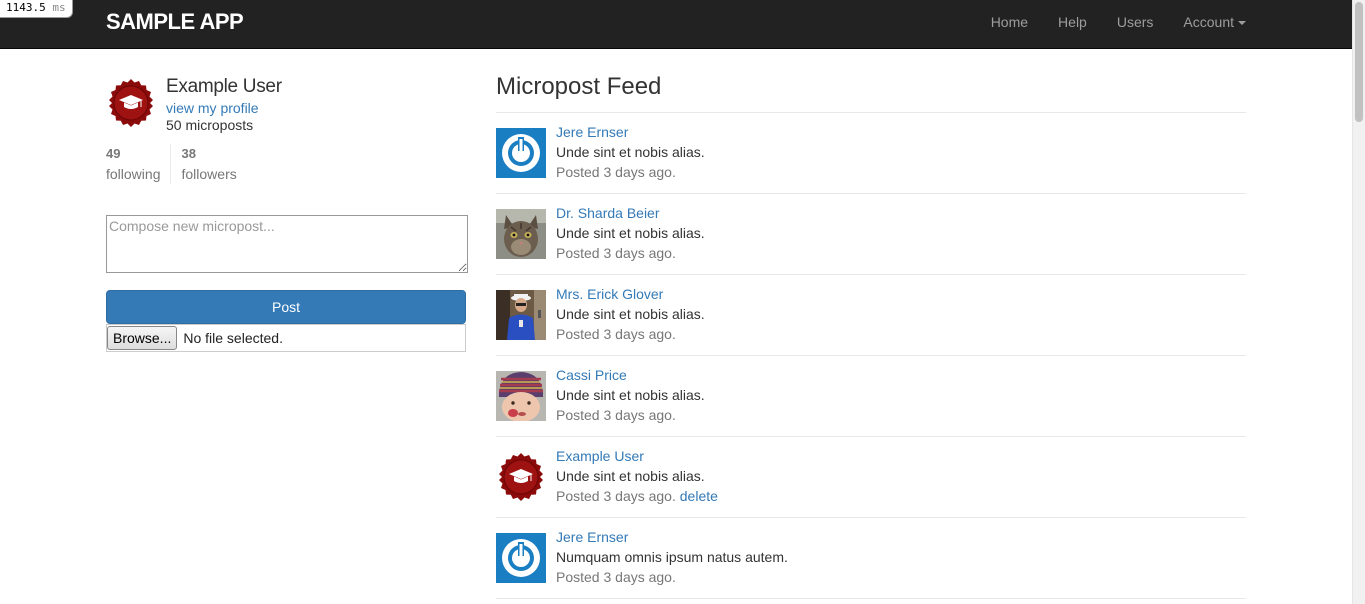  I want to click on micropost-count: 50 microposts, so click(210, 125).